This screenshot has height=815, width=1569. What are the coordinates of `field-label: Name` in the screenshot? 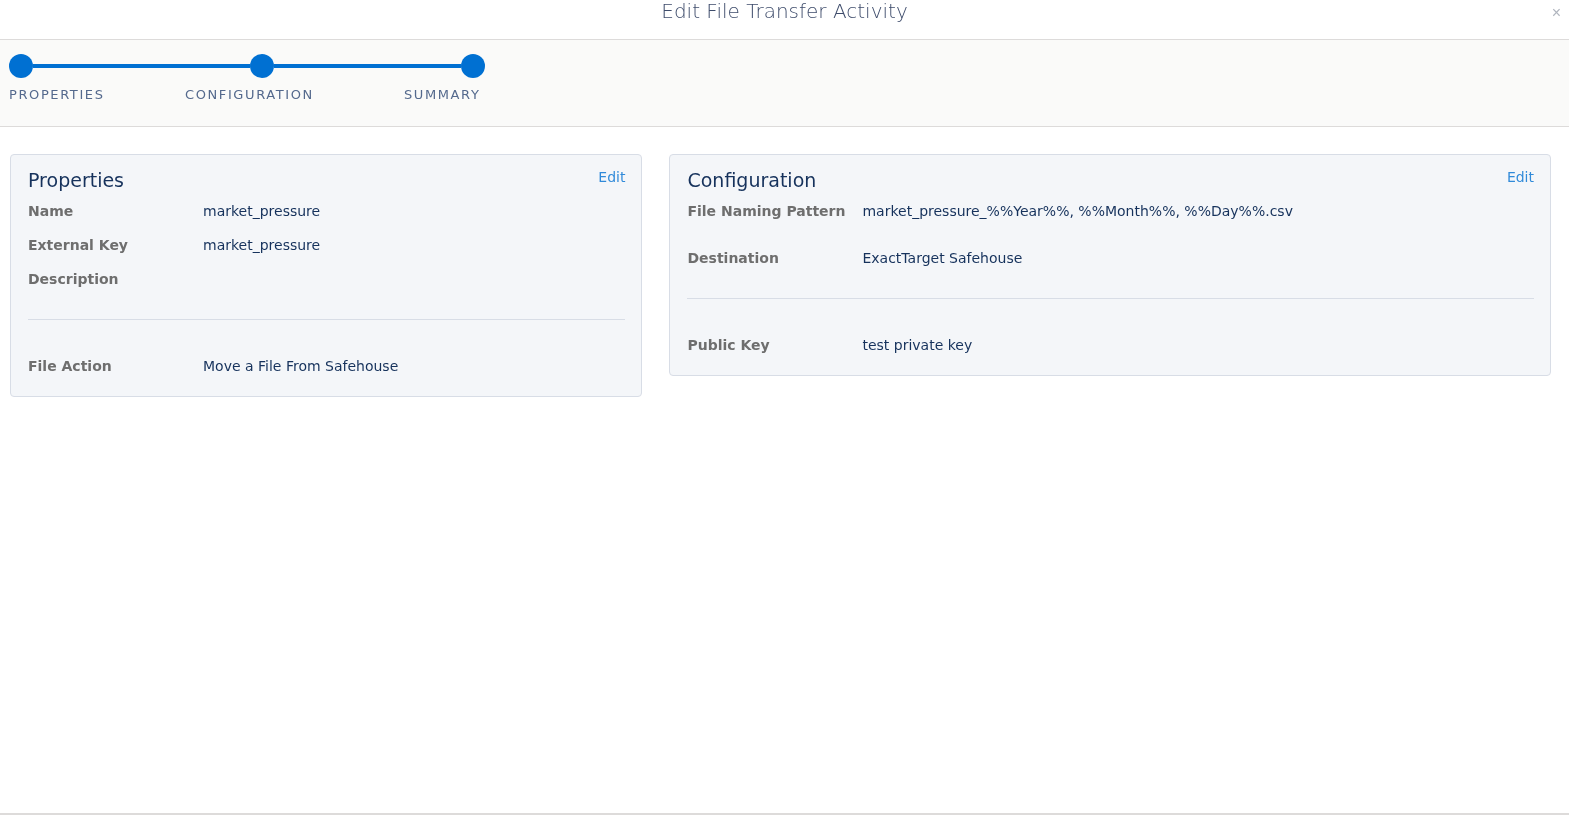 It's located at (51, 211).